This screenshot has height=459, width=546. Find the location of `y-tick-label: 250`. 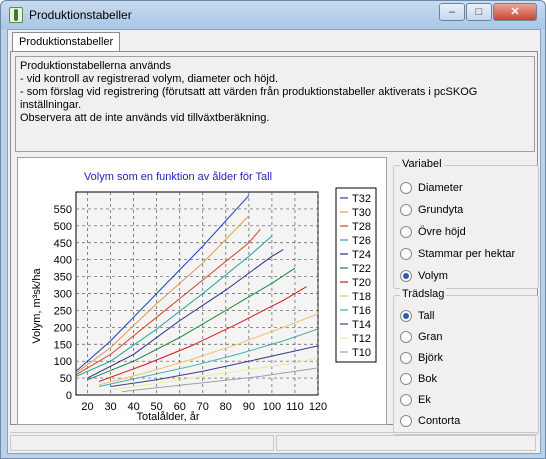

y-tick-label: 250 is located at coordinates (63, 311).